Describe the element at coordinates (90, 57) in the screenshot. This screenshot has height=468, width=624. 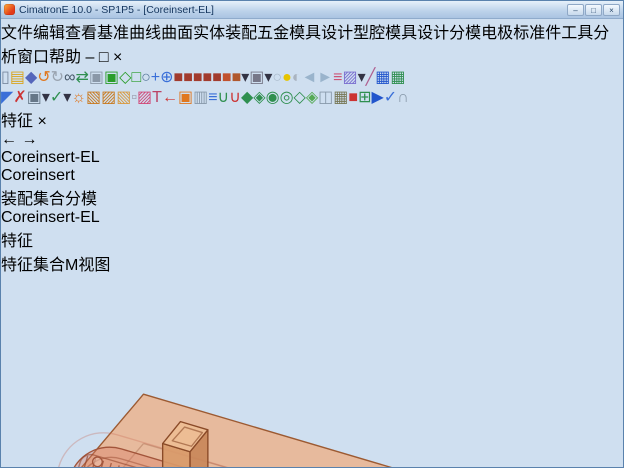
I see `mdi-minimize-button: –` at that location.